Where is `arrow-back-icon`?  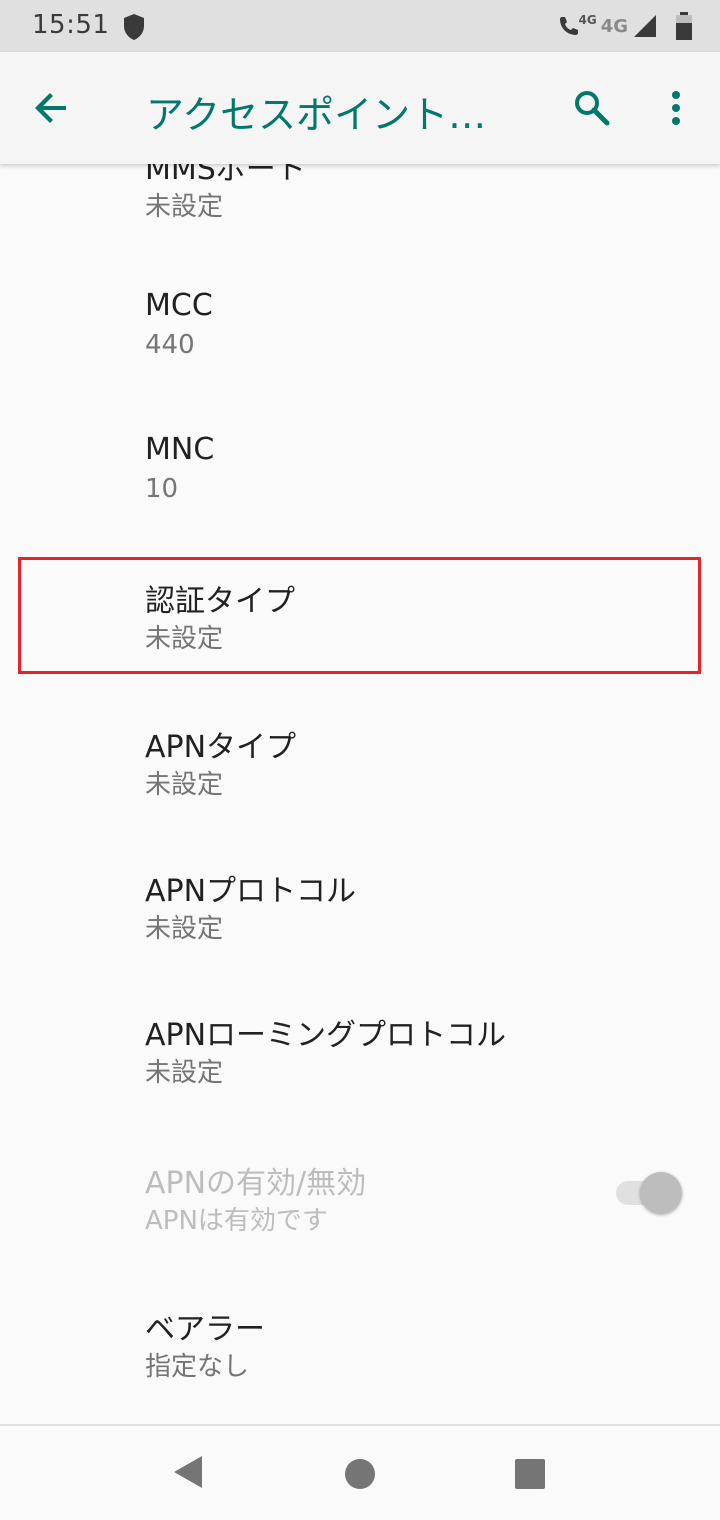
arrow-back-icon is located at coordinates (50, 108).